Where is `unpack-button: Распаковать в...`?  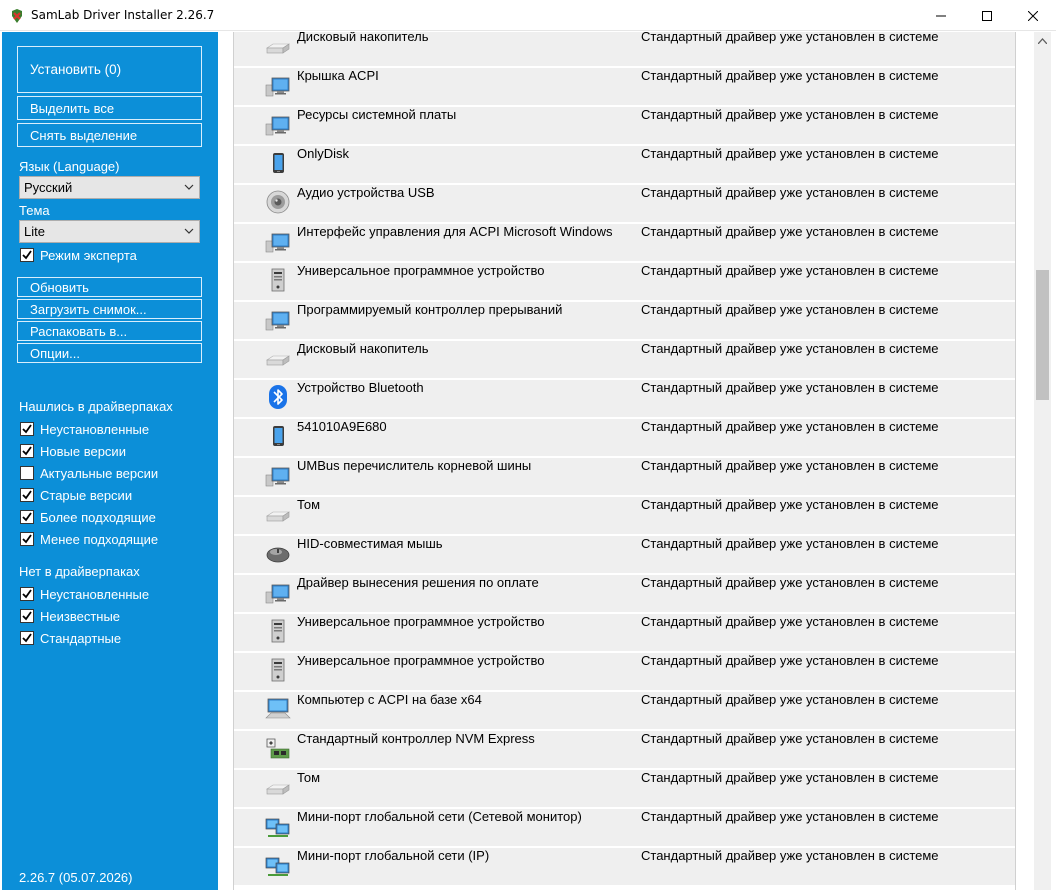 unpack-button: Распаковать в... is located at coordinates (109, 331).